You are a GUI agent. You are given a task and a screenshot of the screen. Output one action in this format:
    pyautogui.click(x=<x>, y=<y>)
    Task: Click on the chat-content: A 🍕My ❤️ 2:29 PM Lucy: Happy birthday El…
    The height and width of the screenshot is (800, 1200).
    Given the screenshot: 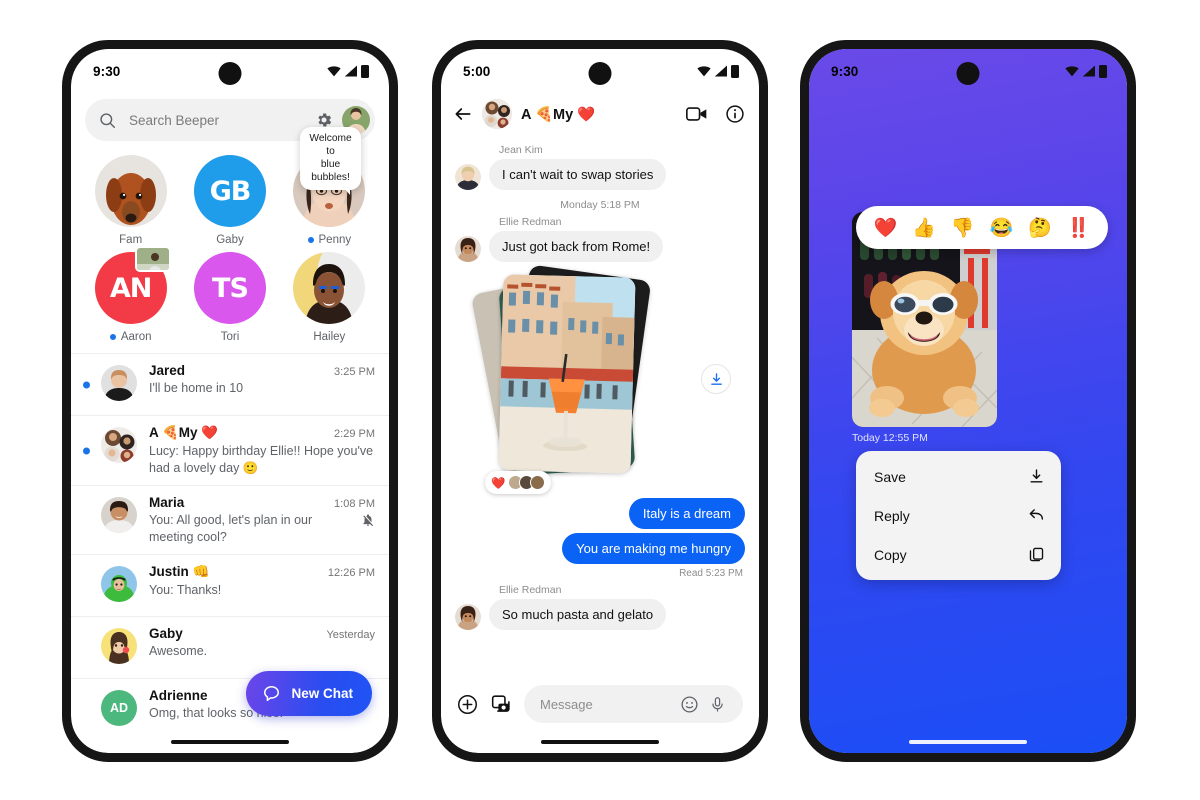 What is the action you would take?
    pyautogui.click(x=262, y=450)
    